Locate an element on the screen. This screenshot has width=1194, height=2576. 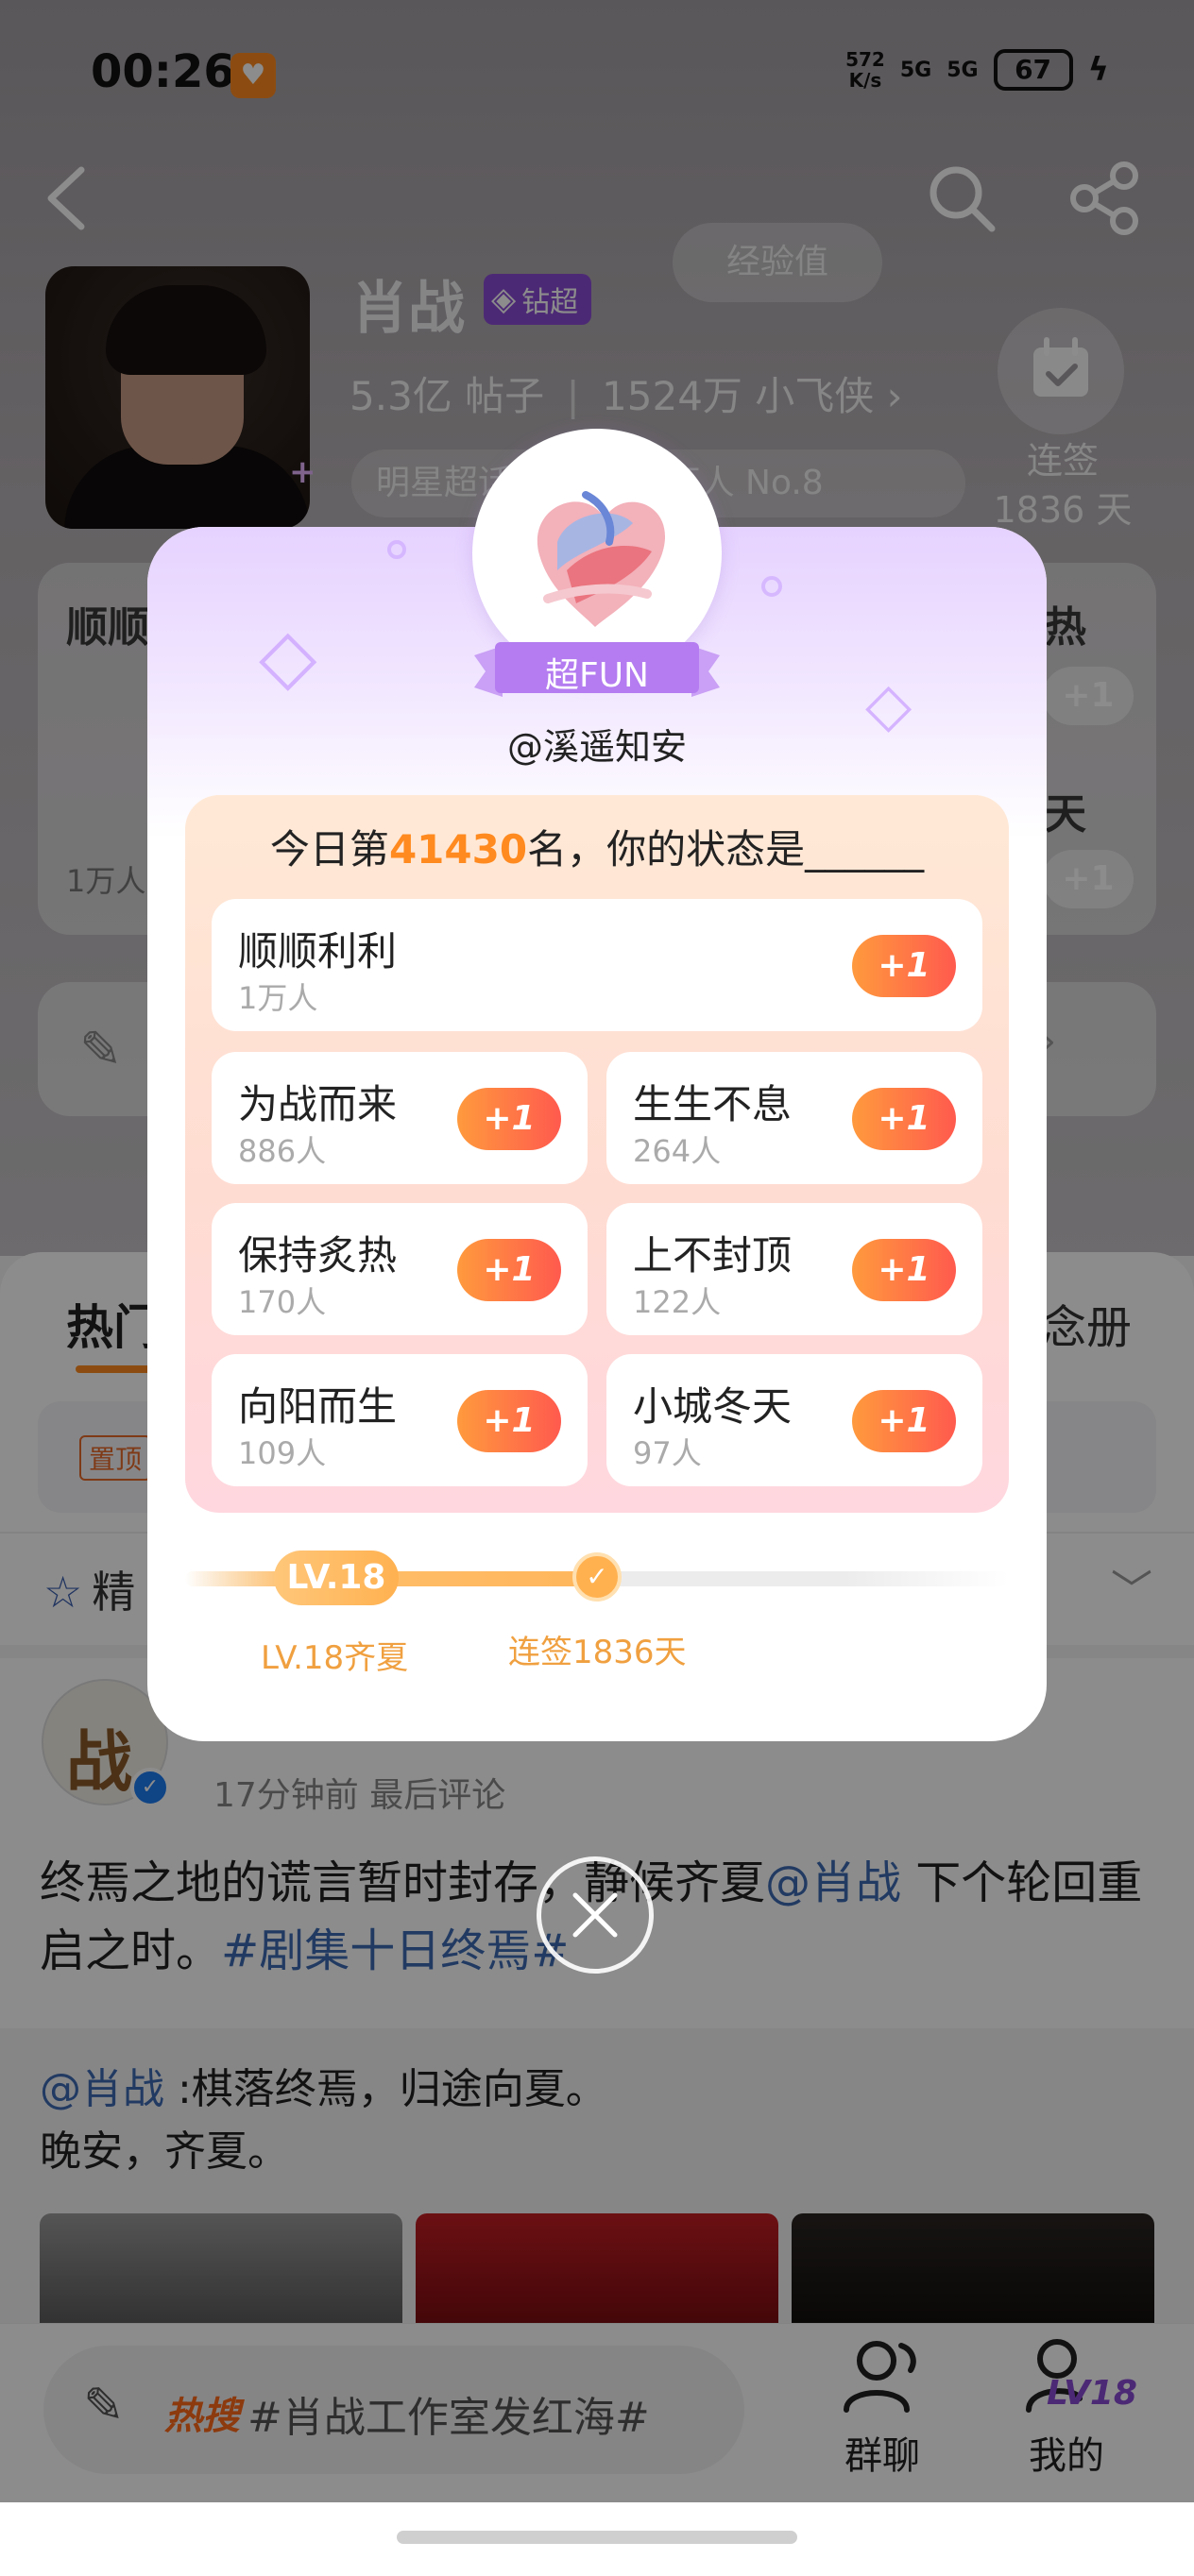
state-option-name: 顺顺利利 is located at coordinates (318, 951).